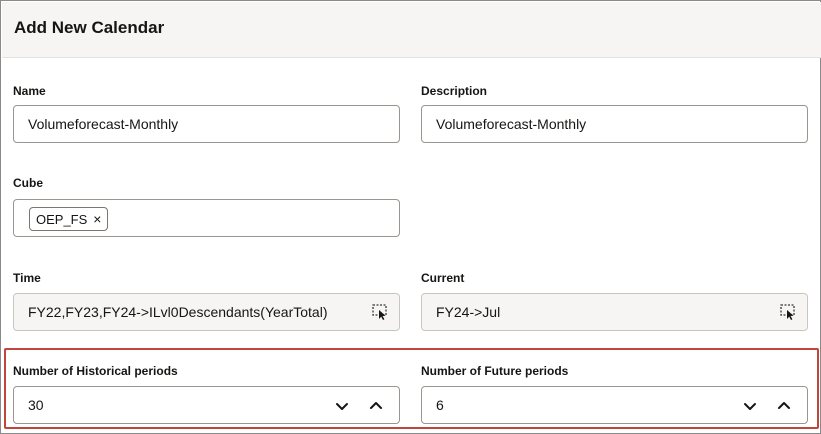  What do you see at coordinates (454, 91) in the screenshot?
I see `description-label: Description` at bounding box center [454, 91].